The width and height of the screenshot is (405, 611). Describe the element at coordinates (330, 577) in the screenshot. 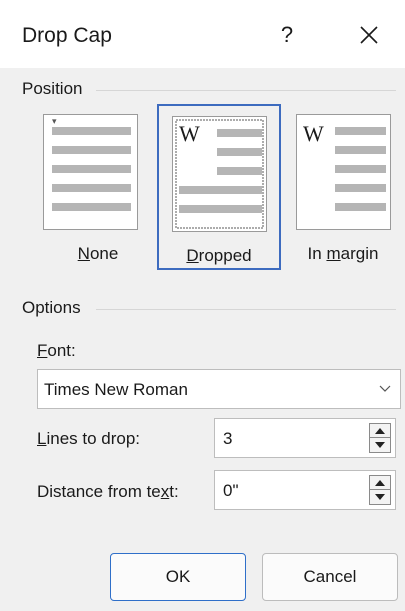

I see `cancel-button: Cancel` at that location.